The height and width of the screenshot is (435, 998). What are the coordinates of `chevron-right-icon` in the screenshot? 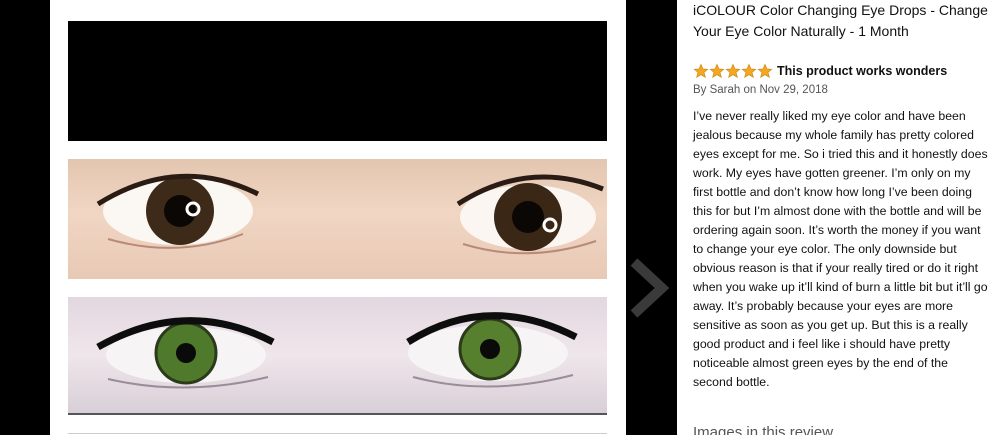 It's located at (649, 288).